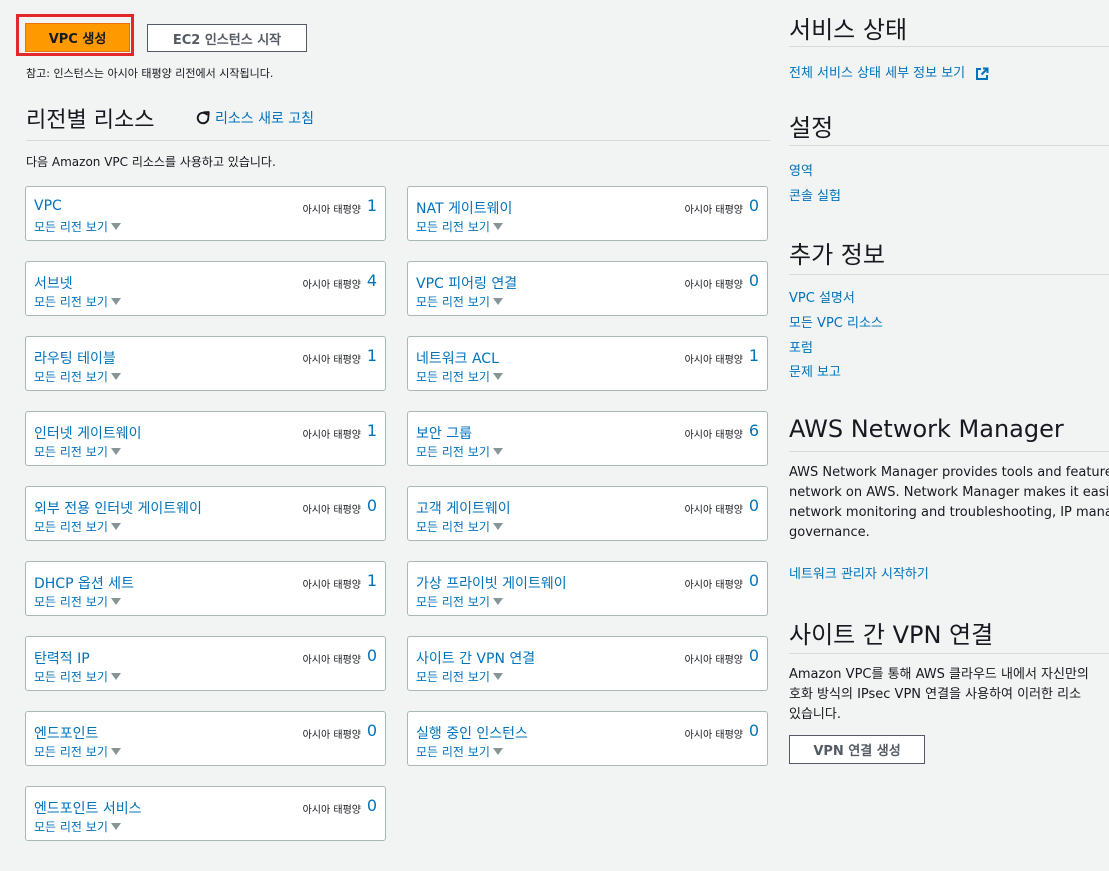 Image resolution: width=1109 pixels, height=871 pixels. I want to click on resource-name-link: 라우팅 테이블, so click(75, 358).